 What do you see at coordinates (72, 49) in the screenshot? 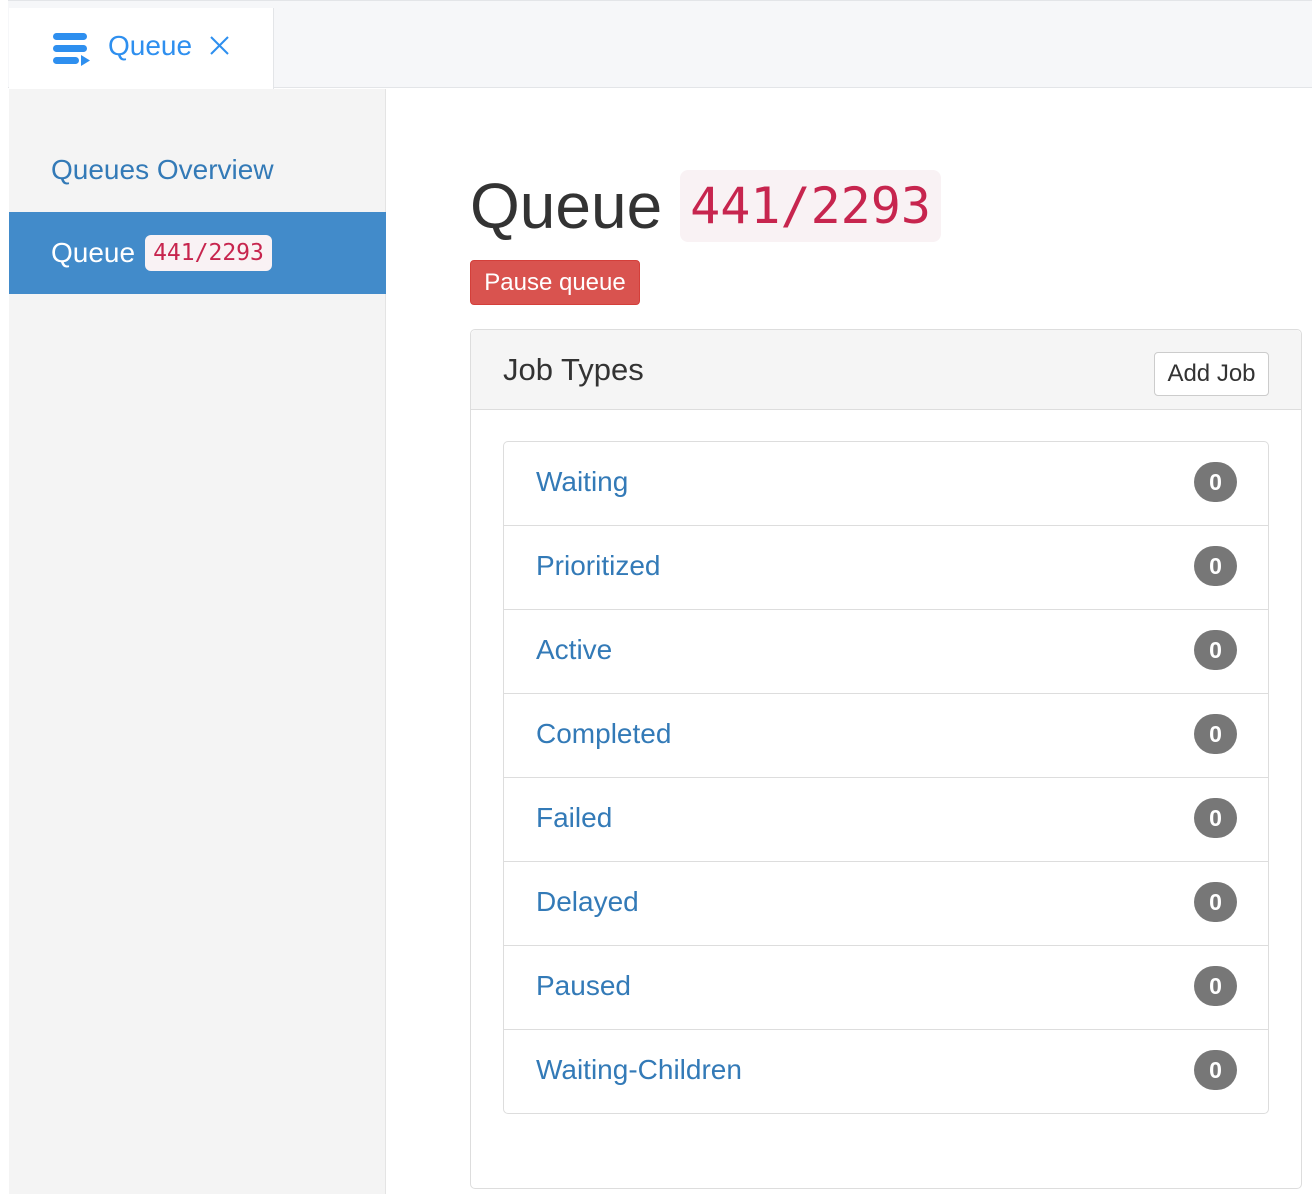
I see `queue-list-icon` at bounding box center [72, 49].